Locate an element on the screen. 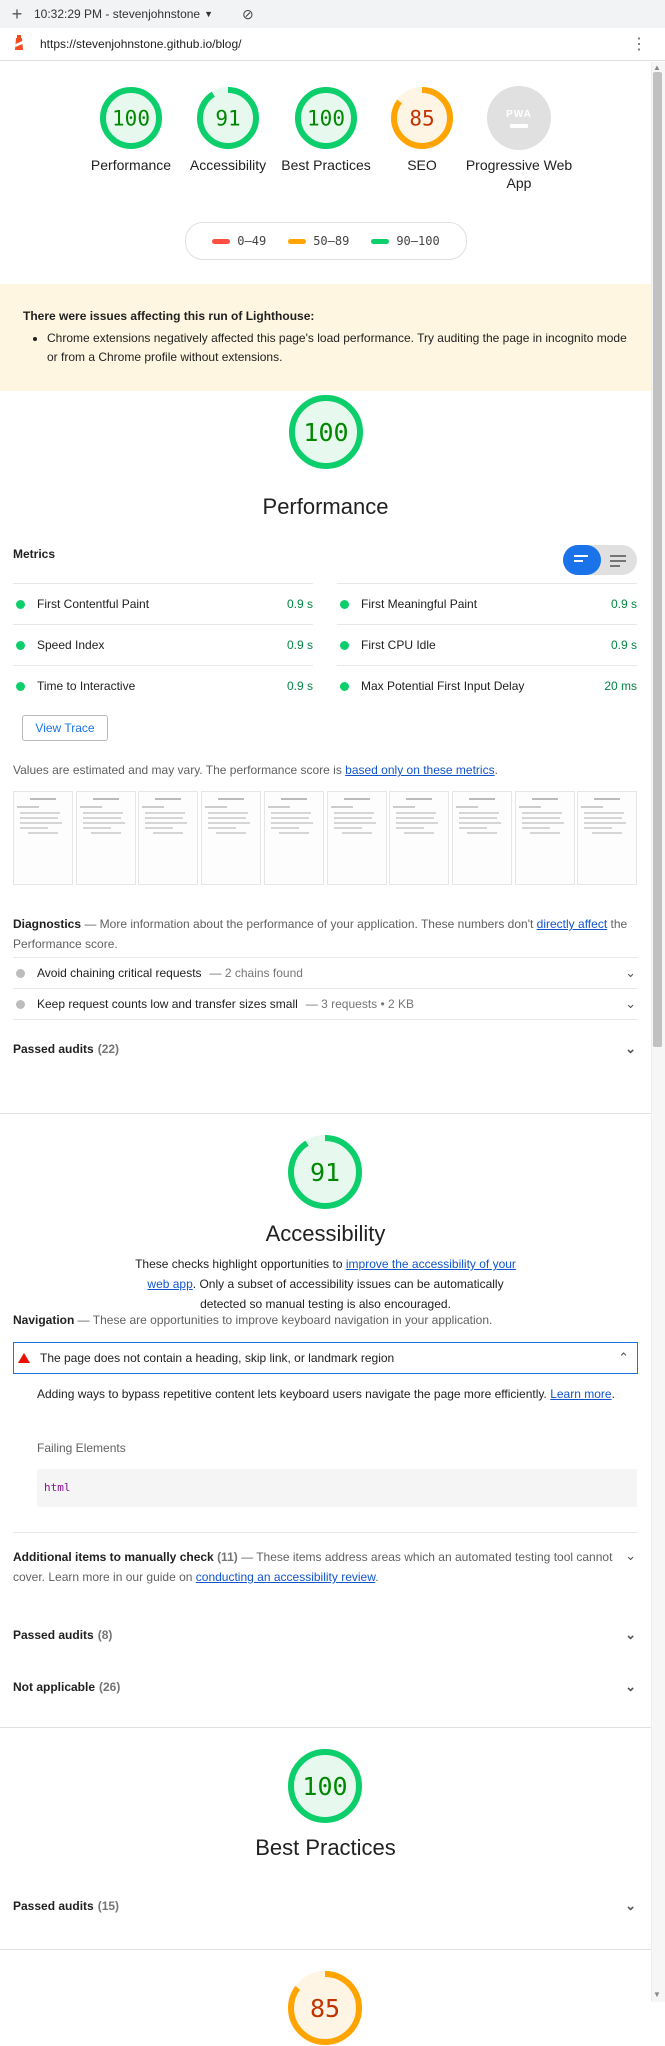 The image size is (665, 2046). metric-first-meaningful-paint: First Meaningful Paint 0.9 s is located at coordinates (487, 603).